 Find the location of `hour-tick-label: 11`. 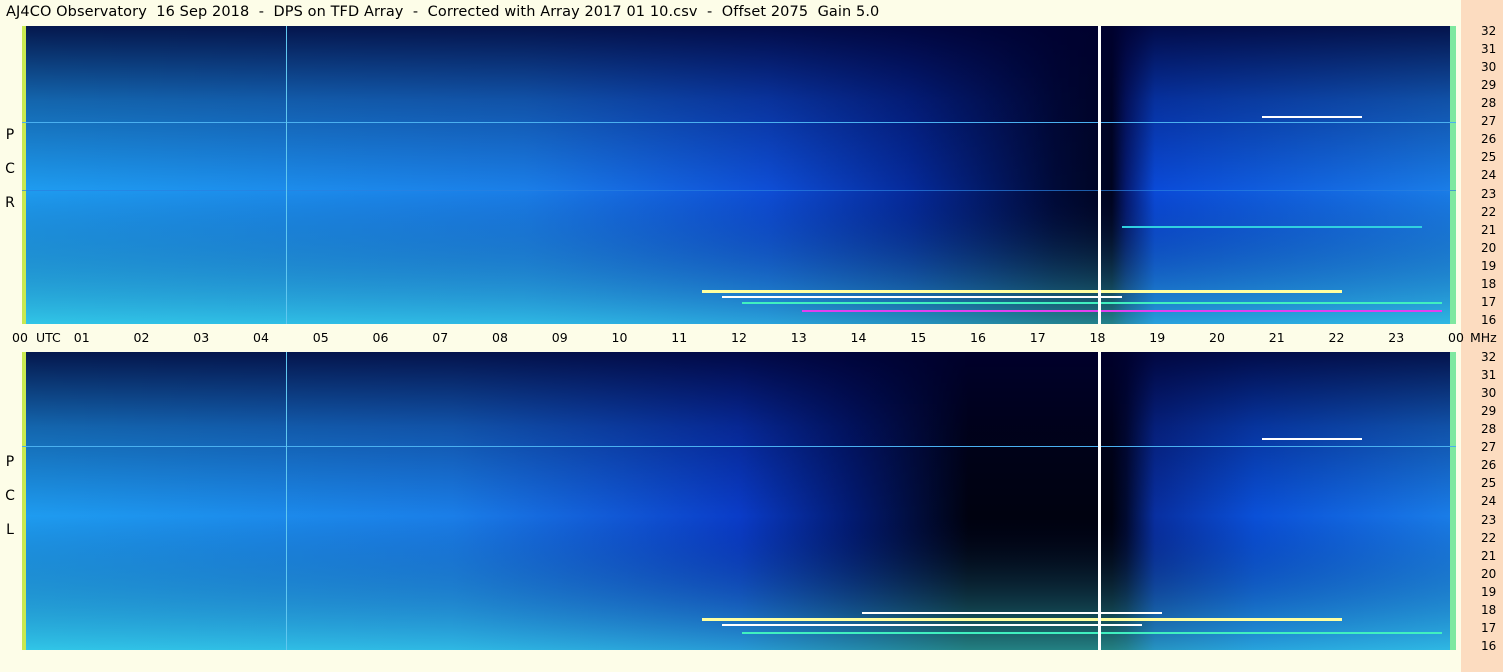

hour-tick-label: 11 is located at coordinates (679, 337).